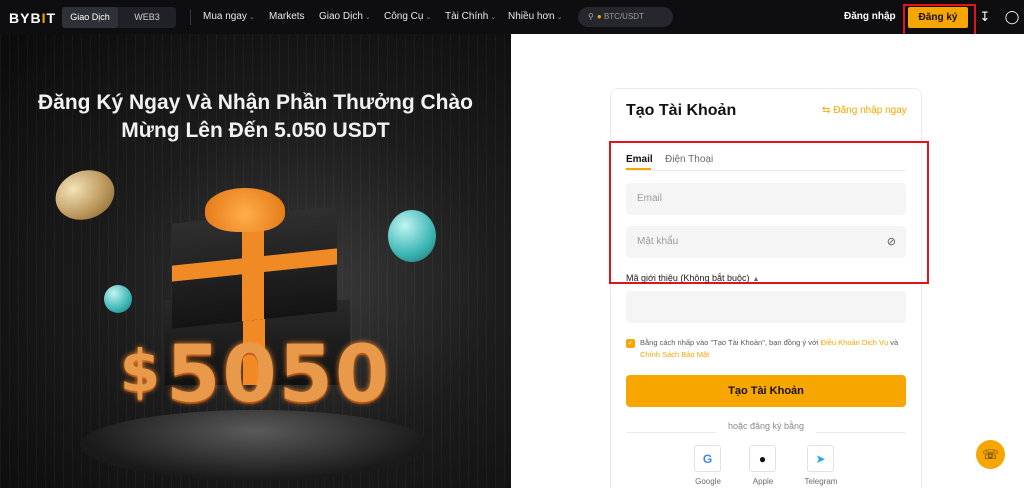  I want to click on password-field: Mật khẩu ⊘, so click(766, 242).